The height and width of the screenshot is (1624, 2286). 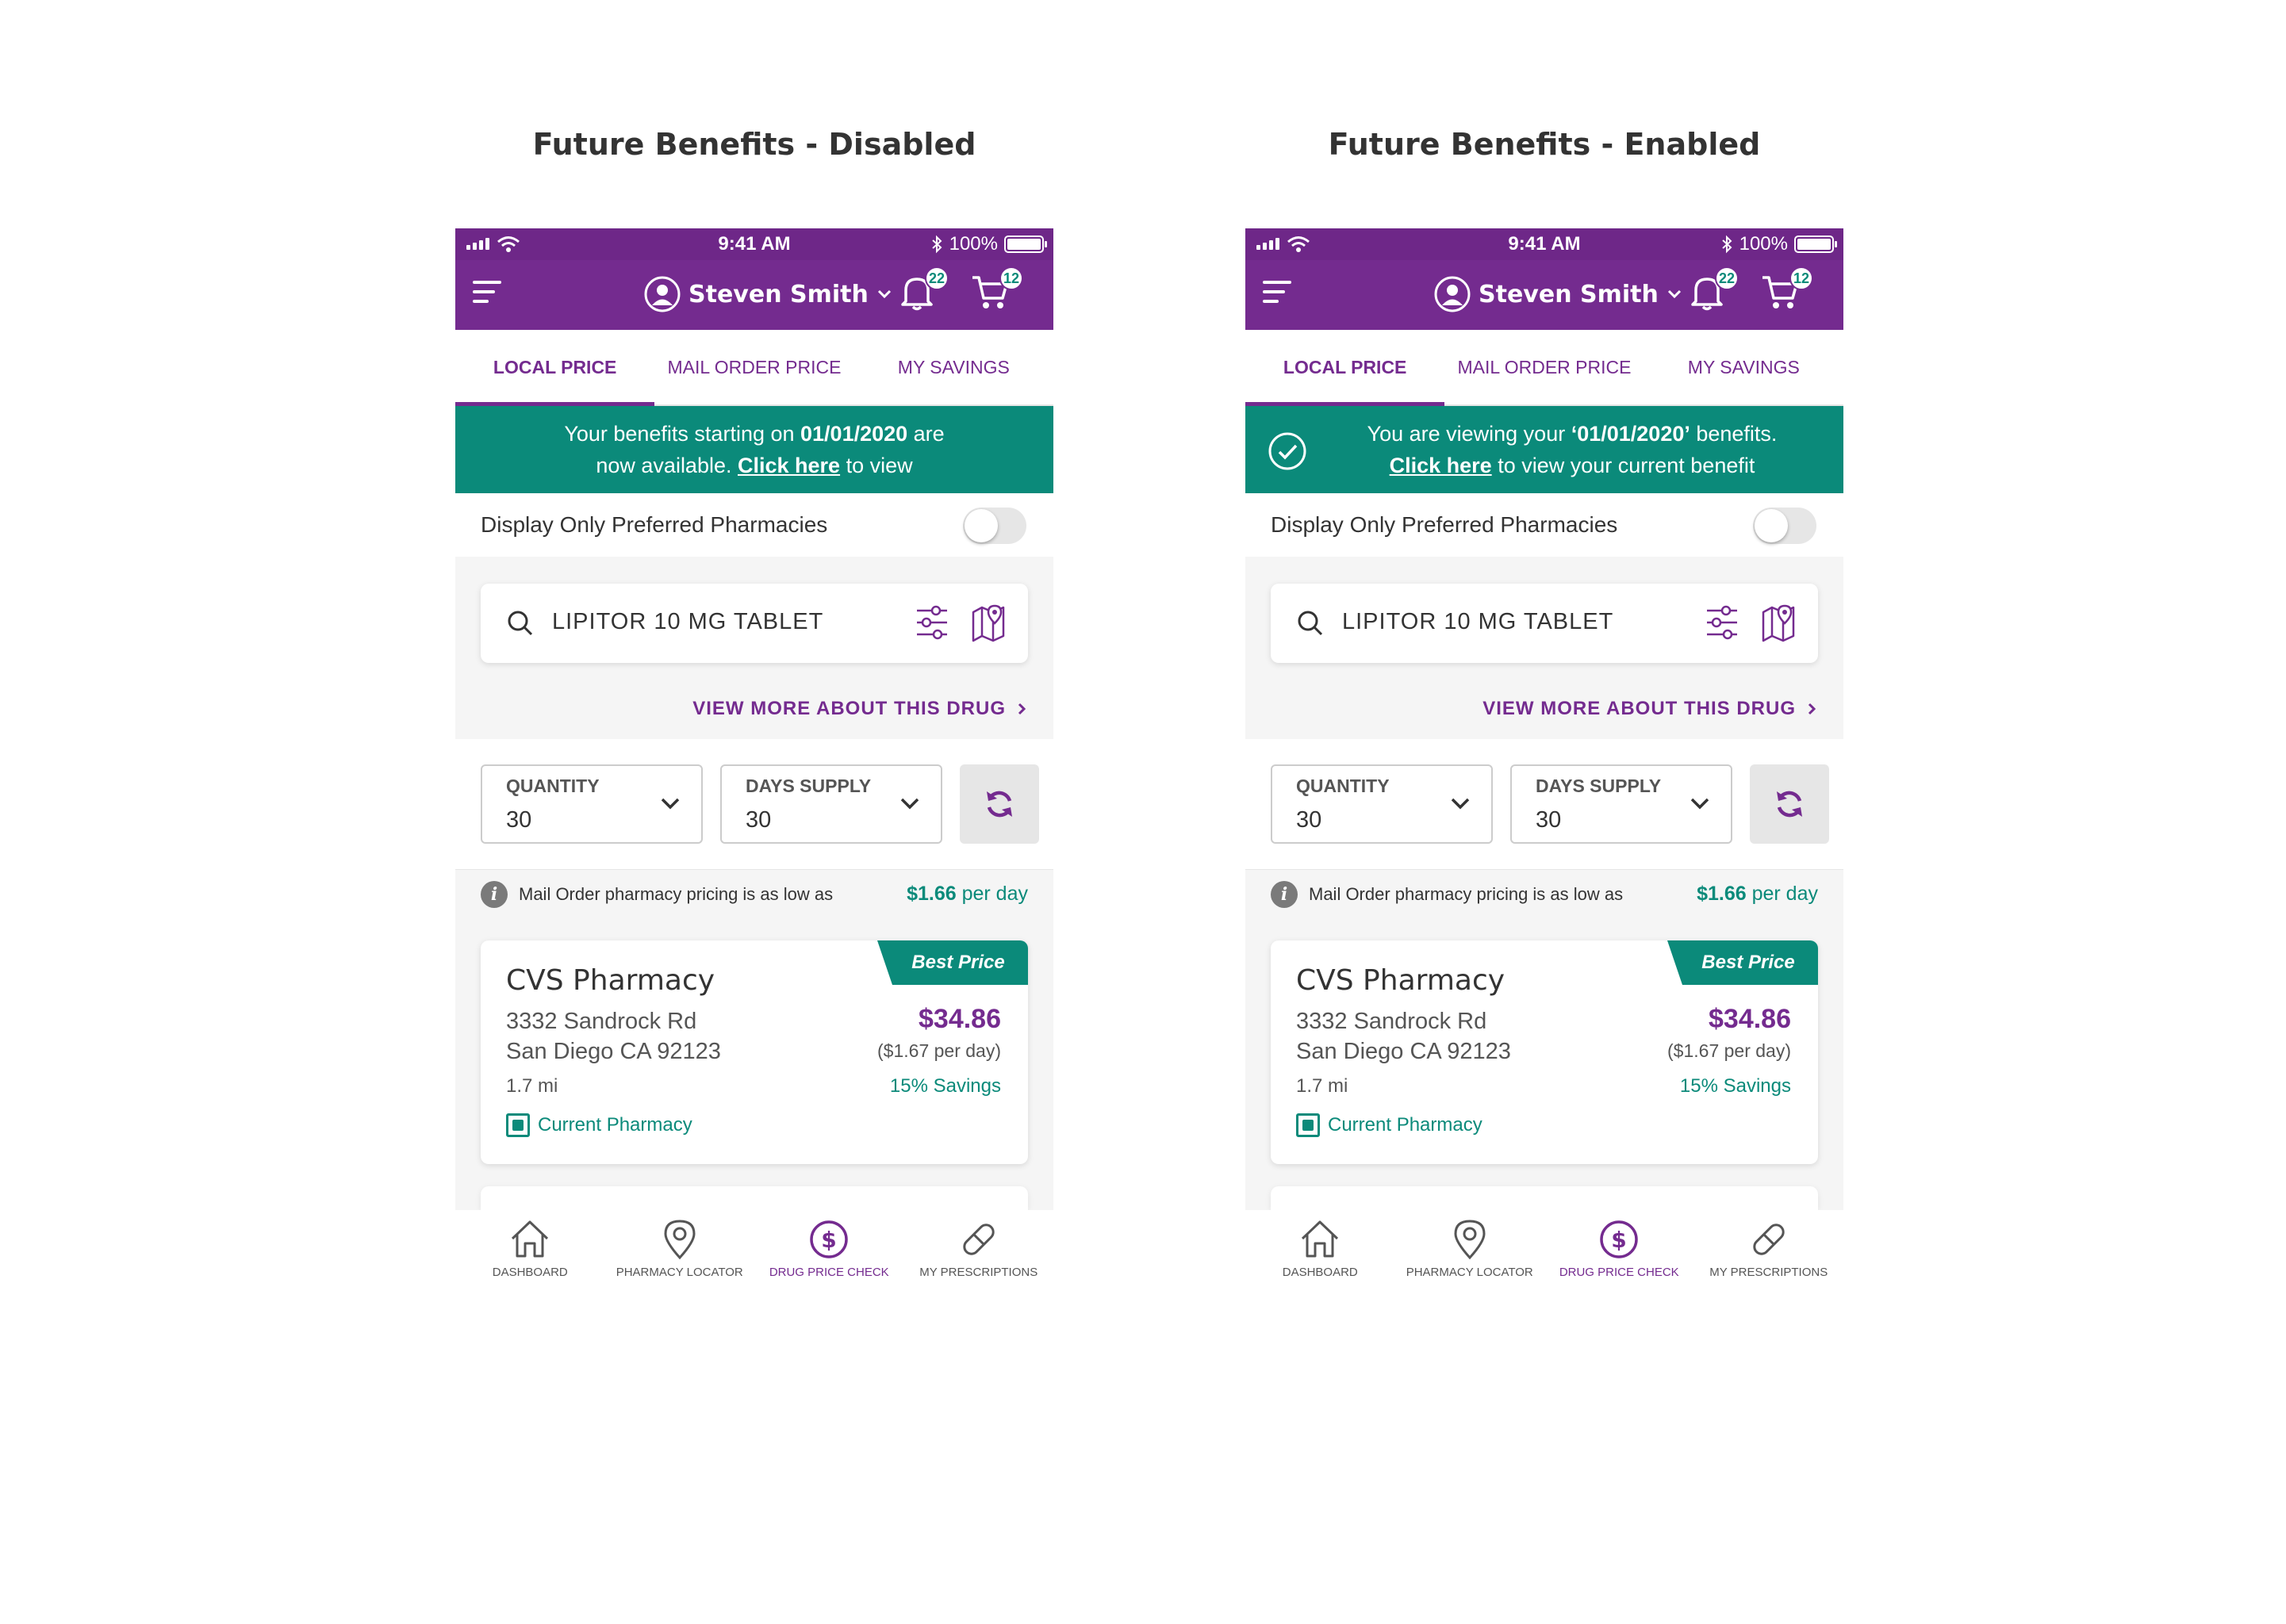 What do you see at coordinates (1763, 244) in the screenshot?
I see `battery-percent: 100%` at bounding box center [1763, 244].